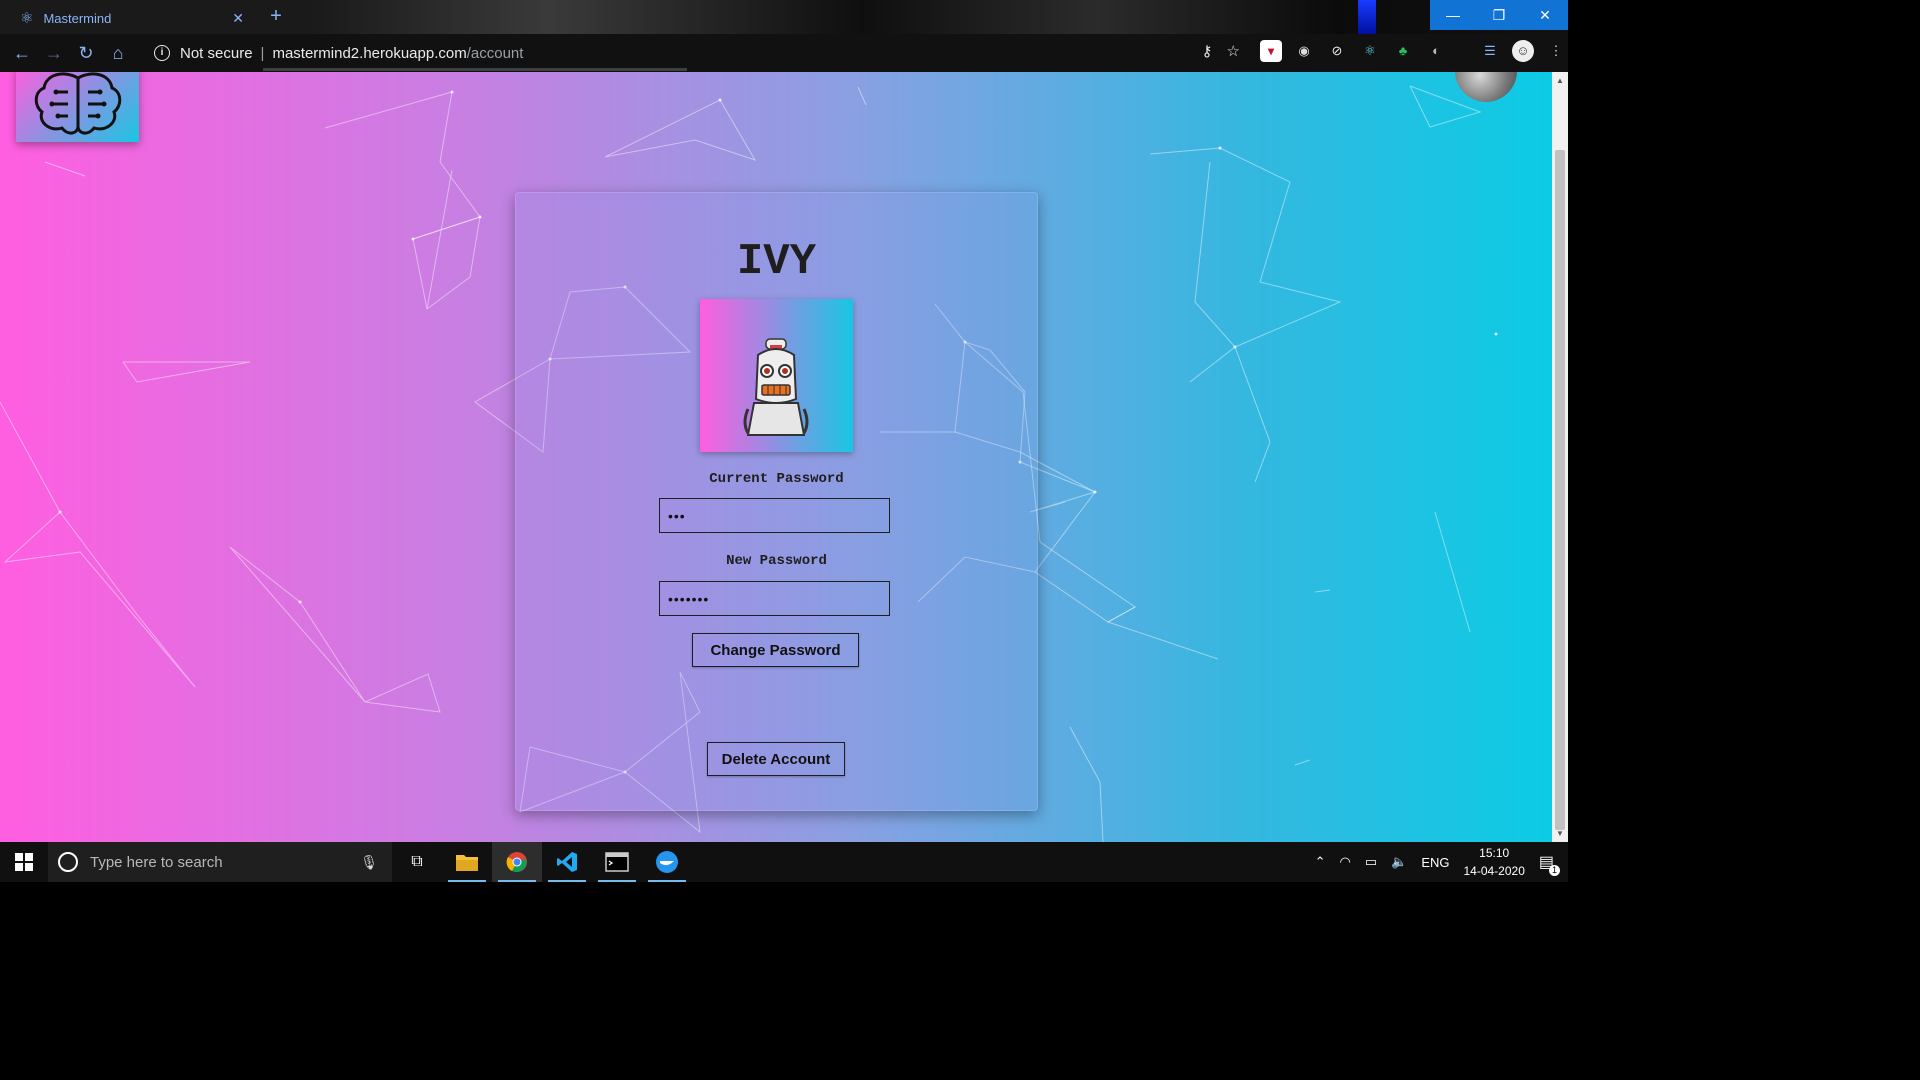 Image resolution: width=1920 pixels, height=1080 pixels. I want to click on page-scrollbar: ▲ ▼, so click(1560, 457).